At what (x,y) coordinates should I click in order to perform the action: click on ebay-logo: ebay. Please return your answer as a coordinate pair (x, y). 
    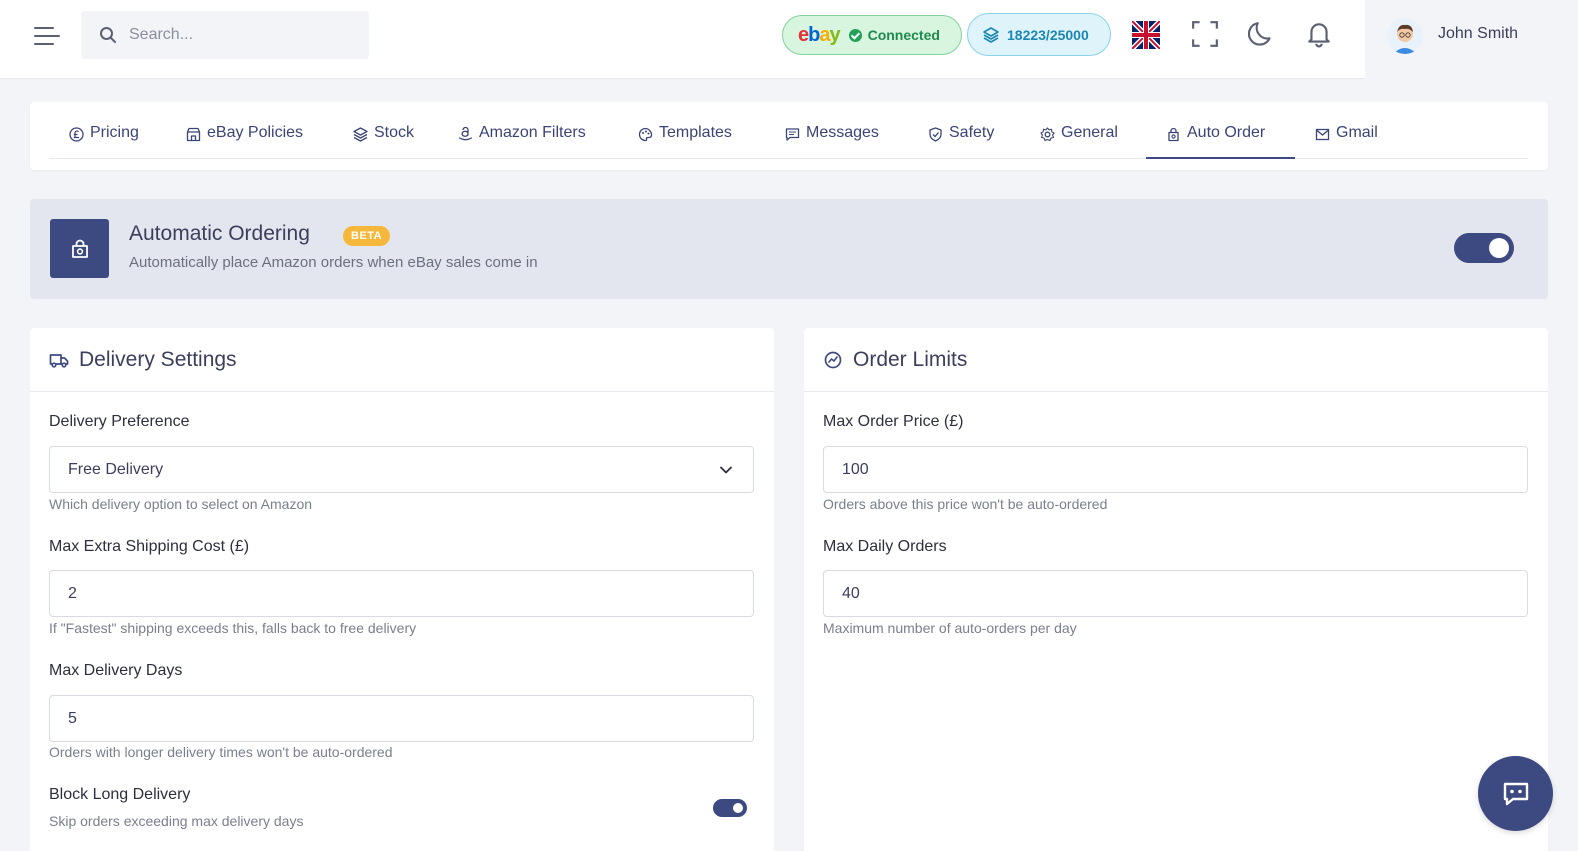
    Looking at the image, I should click on (819, 34).